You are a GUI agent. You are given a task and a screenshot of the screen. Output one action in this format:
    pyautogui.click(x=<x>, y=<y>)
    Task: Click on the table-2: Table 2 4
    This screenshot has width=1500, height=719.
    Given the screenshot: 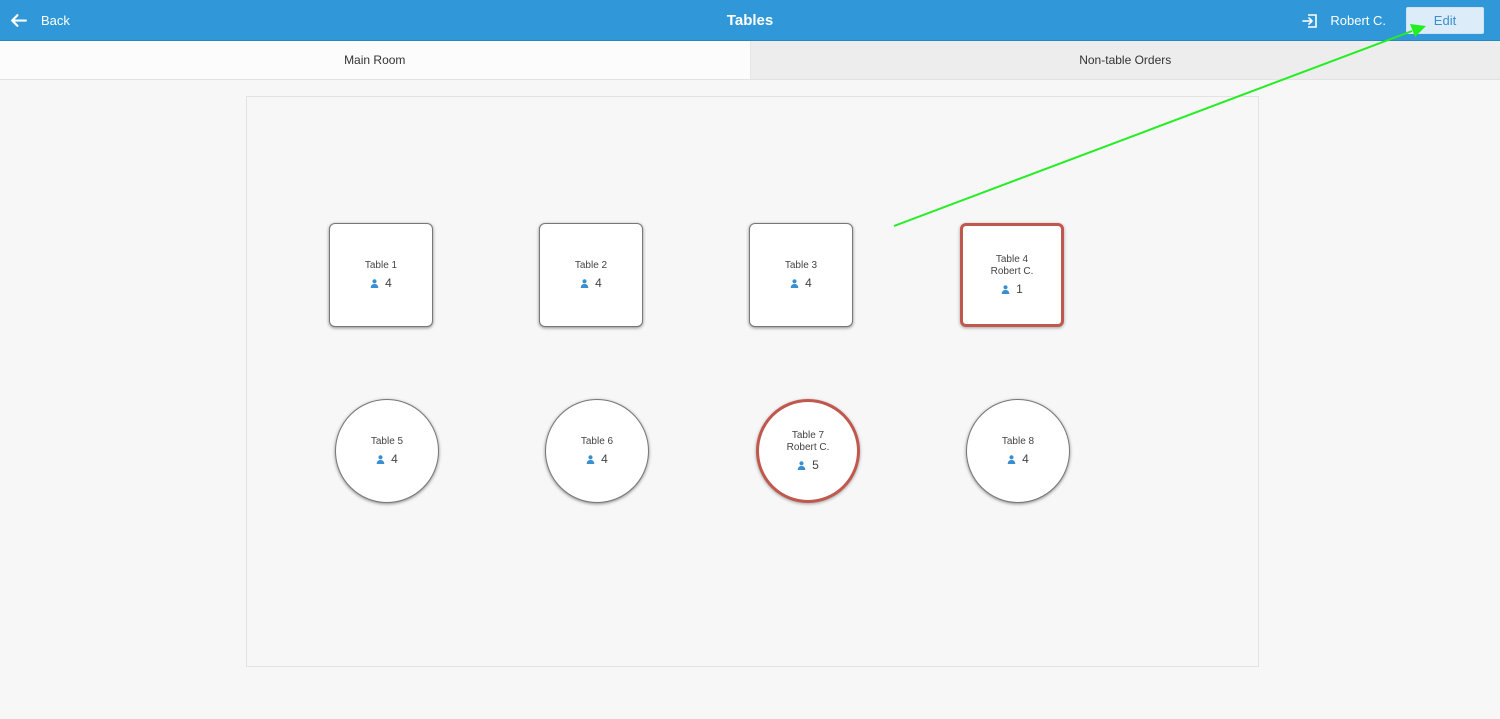 What is the action you would take?
    pyautogui.click(x=591, y=275)
    